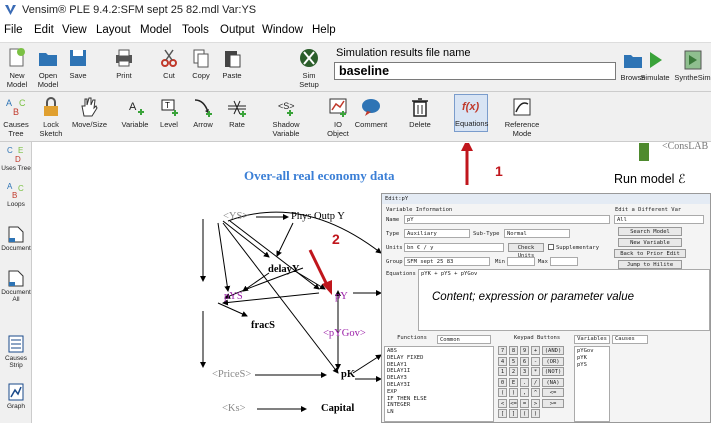  Describe the element at coordinates (502, 371) in the screenshot. I see `keypad-key: 1` at that location.